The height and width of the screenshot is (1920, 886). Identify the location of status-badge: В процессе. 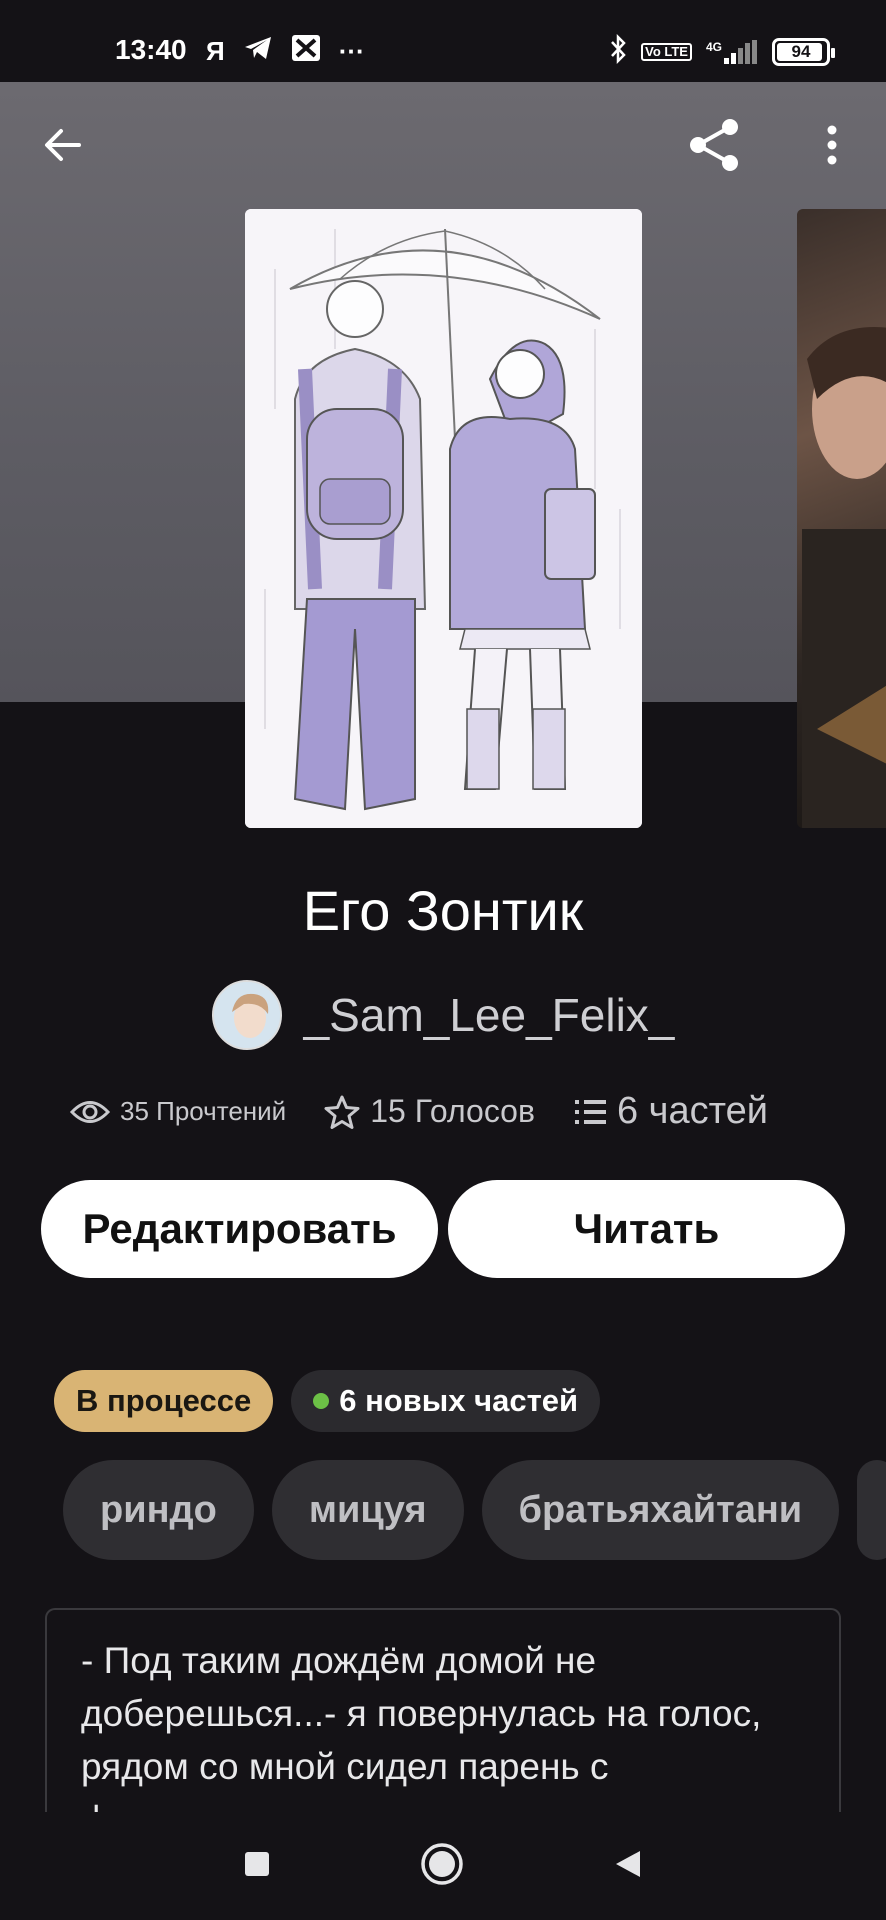
(164, 1401).